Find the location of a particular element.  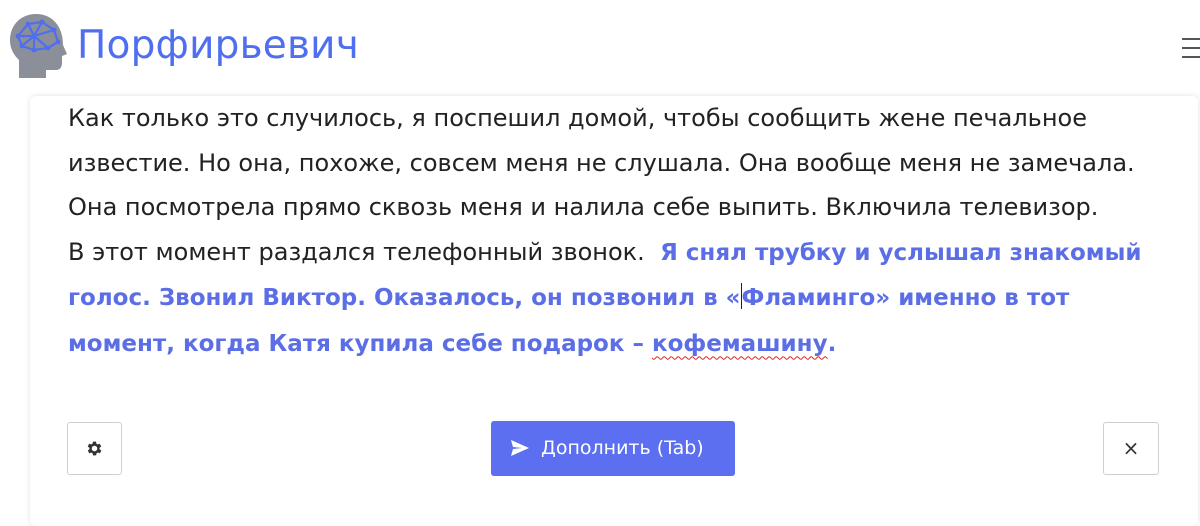

settings-button is located at coordinates (94, 448).